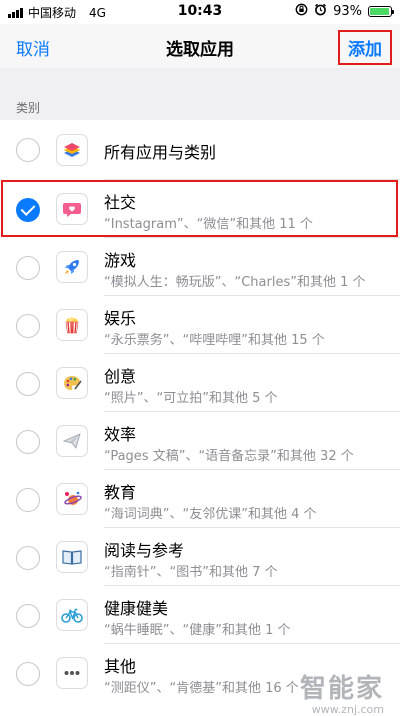 The image size is (400, 716). What do you see at coordinates (120, 318) in the screenshot?
I see `list-item-title: 娱乐` at bounding box center [120, 318].